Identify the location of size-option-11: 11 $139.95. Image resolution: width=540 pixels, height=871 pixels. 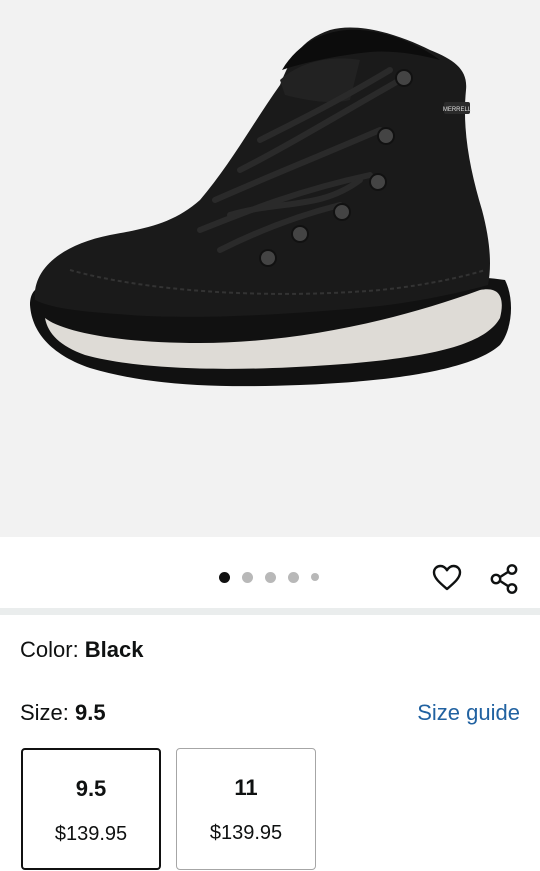
(246, 809).